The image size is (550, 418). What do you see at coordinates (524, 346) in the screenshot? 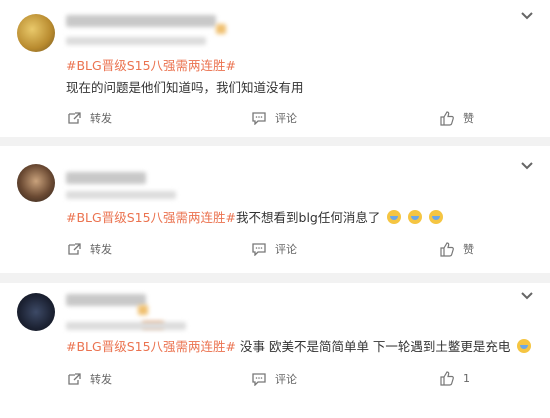
I see `charging-emoji-icon` at bounding box center [524, 346].